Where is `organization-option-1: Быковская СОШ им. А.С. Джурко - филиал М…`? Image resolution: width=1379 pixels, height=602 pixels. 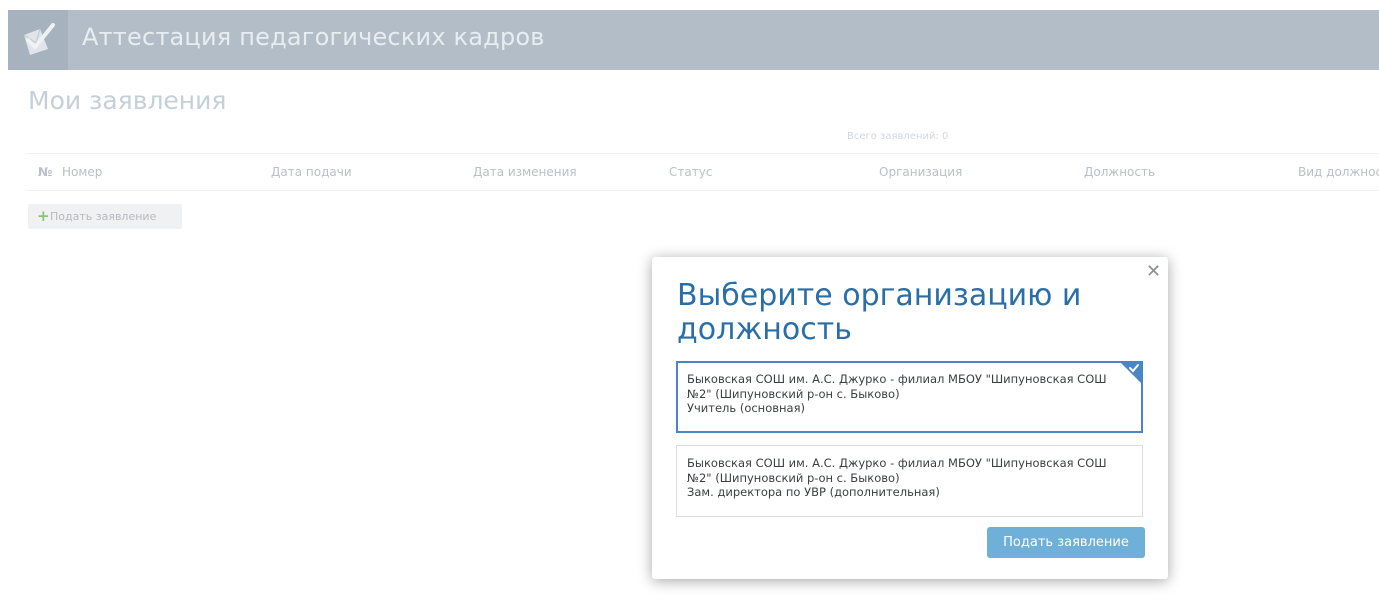 organization-option-1: Быковская СОШ им. А.С. Джурко - филиал М… is located at coordinates (909, 397).